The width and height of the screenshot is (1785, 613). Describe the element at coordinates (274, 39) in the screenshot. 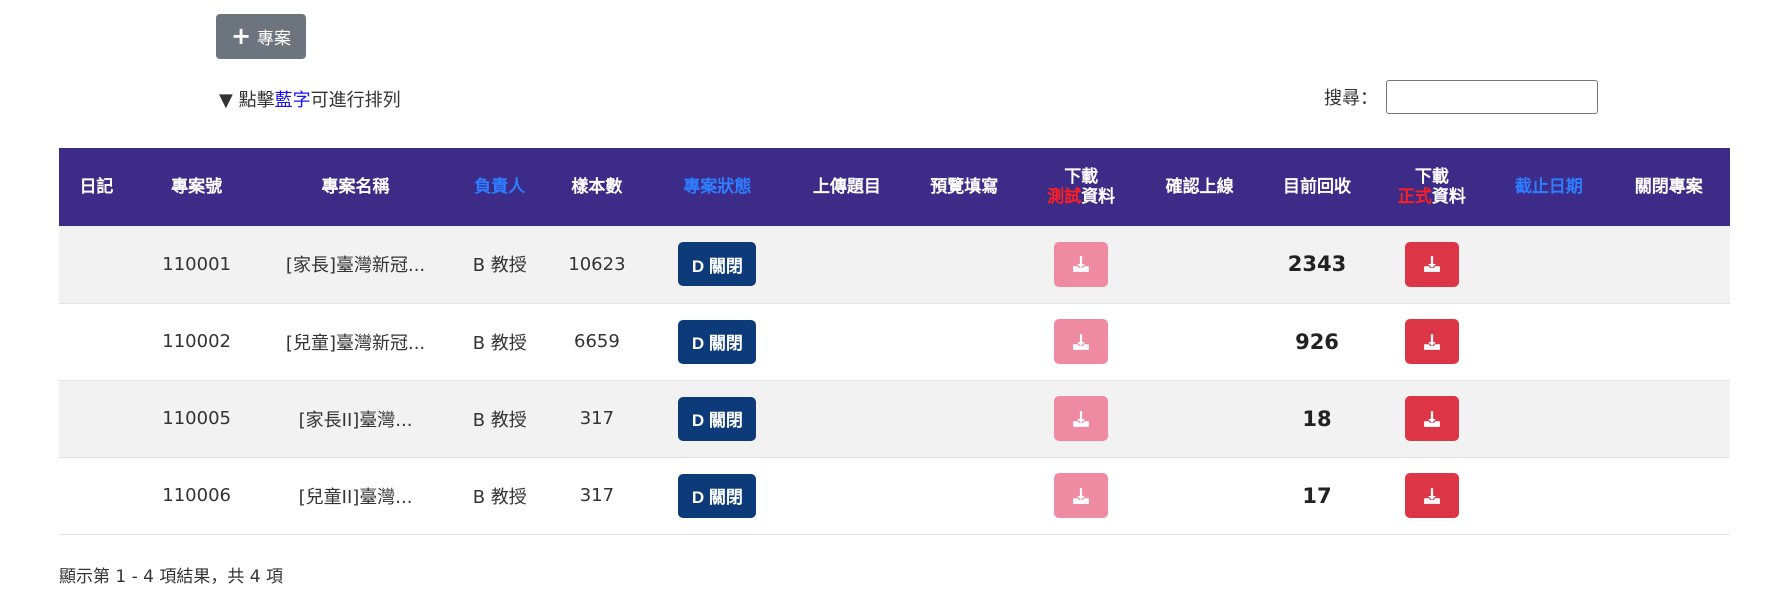

I see `add-project-label: 專案` at that location.